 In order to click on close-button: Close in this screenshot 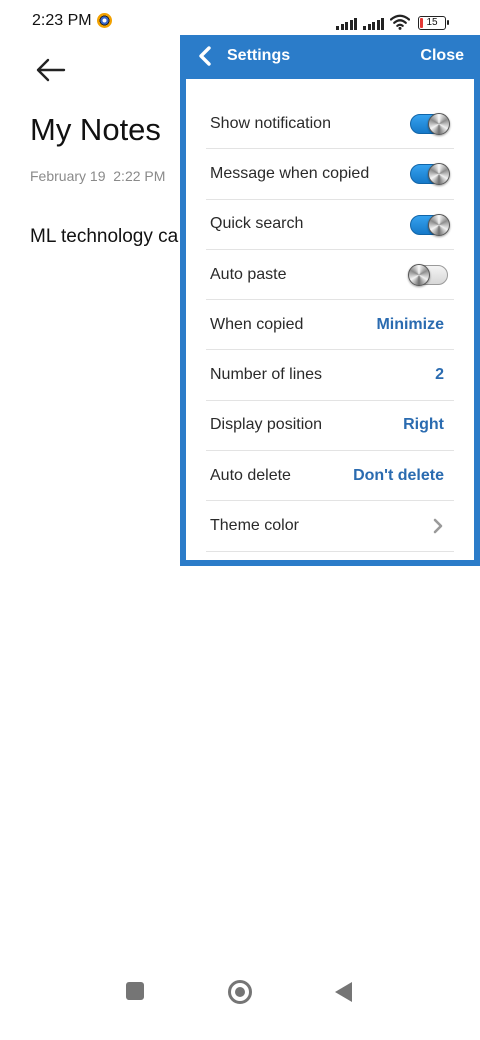, I will do `click(442, 56)`.